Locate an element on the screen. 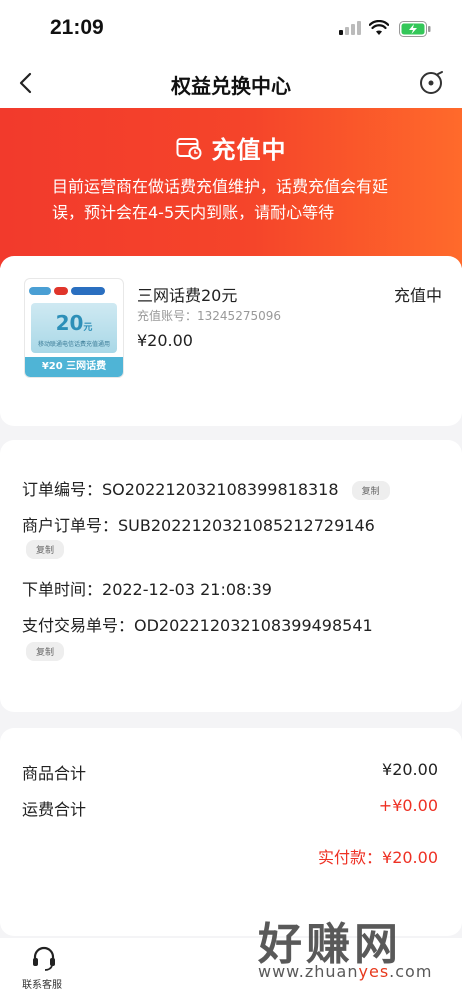 The width and height of the screenshot is (462, 1000). nav-bar: 权益兑换中心 is located at coordinates (231, 83).